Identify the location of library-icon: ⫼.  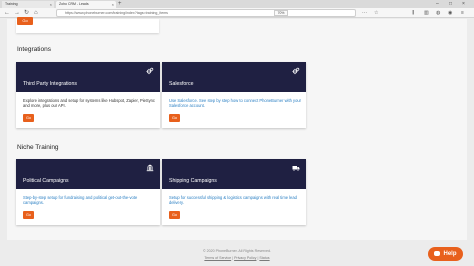
(413, 13).